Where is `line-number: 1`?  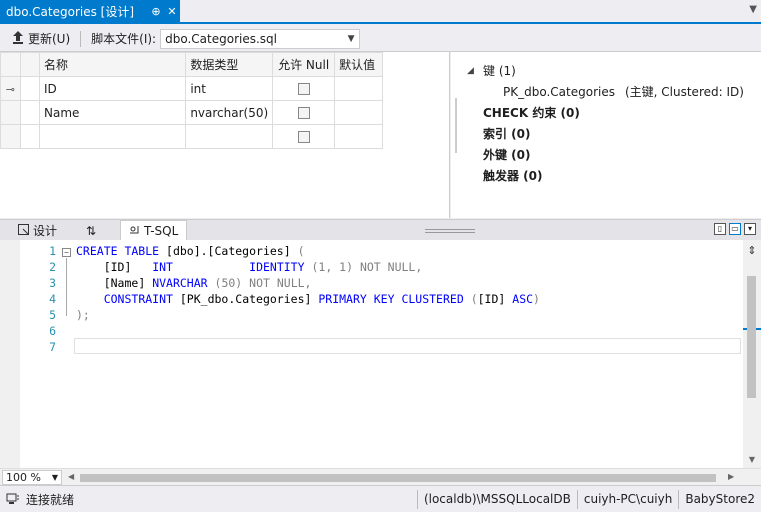
line-number: 1 is located at coordinates (52, 251).